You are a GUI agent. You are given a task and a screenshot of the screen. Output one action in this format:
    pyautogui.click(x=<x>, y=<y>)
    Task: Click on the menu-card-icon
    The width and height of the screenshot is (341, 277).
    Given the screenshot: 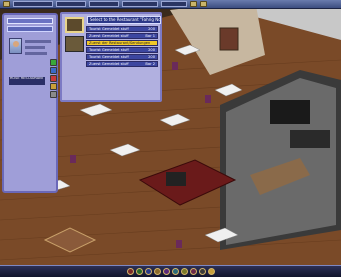 What is the action you would take?
    pyautogui.click(x=148, y=271)
    